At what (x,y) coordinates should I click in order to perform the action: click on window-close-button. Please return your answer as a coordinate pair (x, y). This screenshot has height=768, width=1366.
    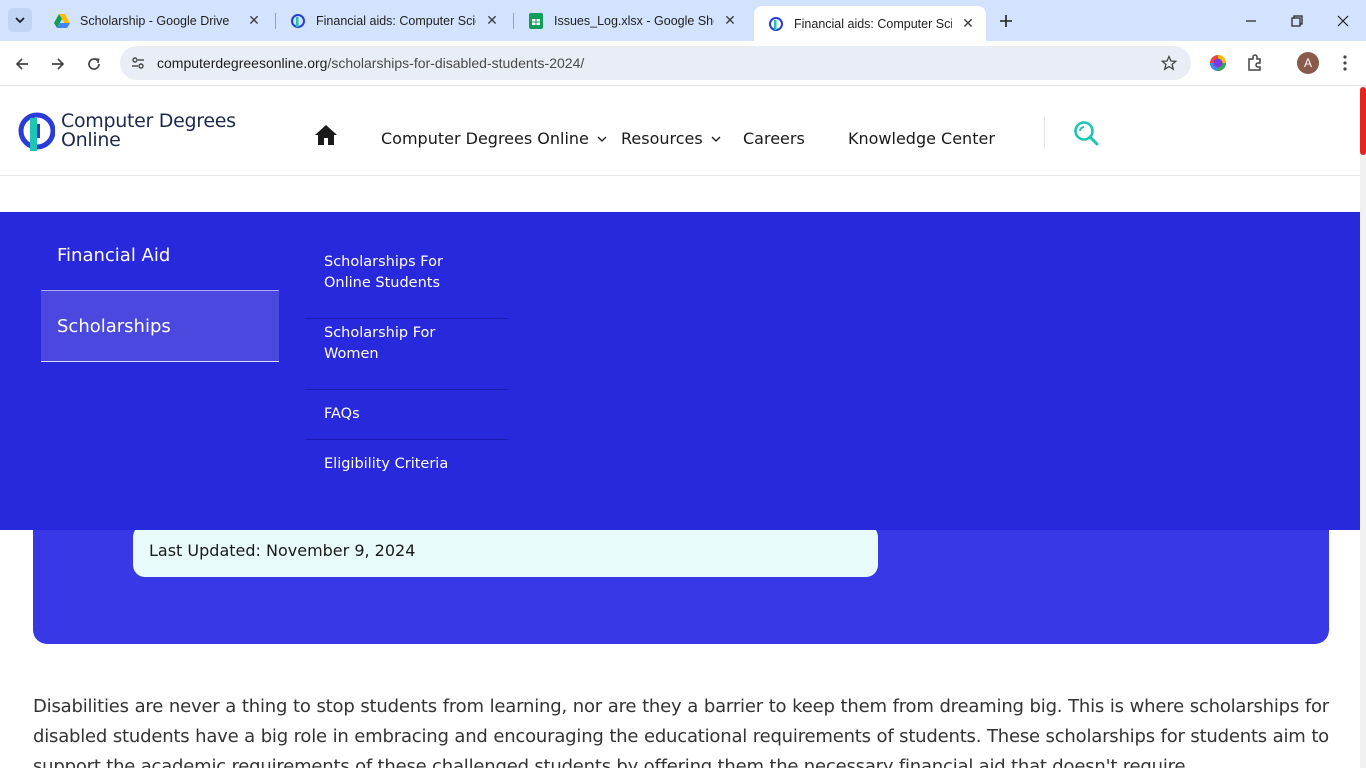
    Looking at the image, I should click on (1343, 20).